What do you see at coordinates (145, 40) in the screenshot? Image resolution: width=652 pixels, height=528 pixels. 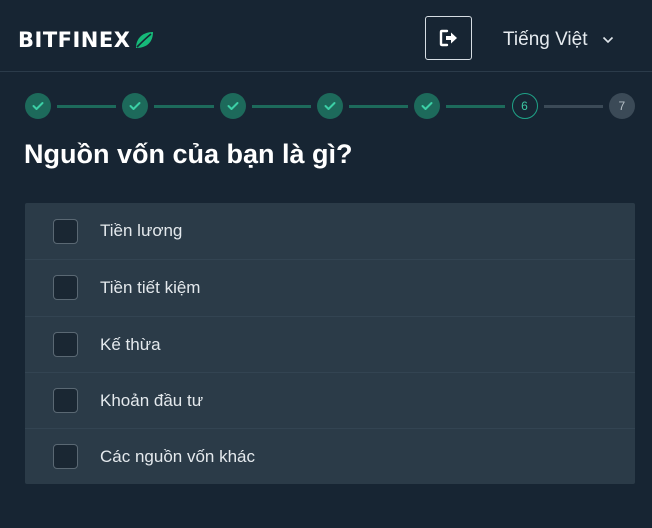 I see `leaf-icon` at bounding box center [145, 40].